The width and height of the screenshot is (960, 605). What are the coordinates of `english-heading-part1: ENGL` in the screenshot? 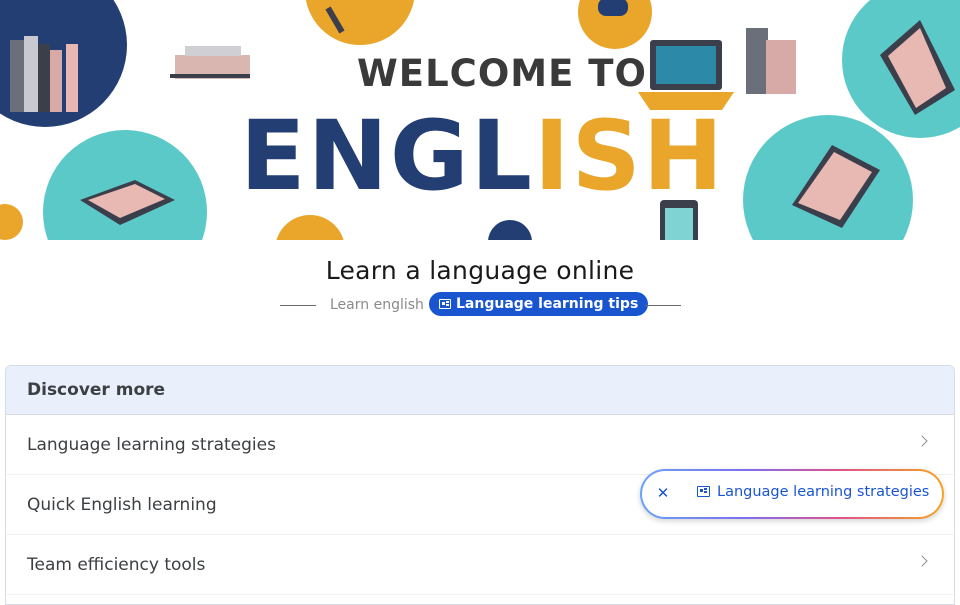 It's located at (387, 156).